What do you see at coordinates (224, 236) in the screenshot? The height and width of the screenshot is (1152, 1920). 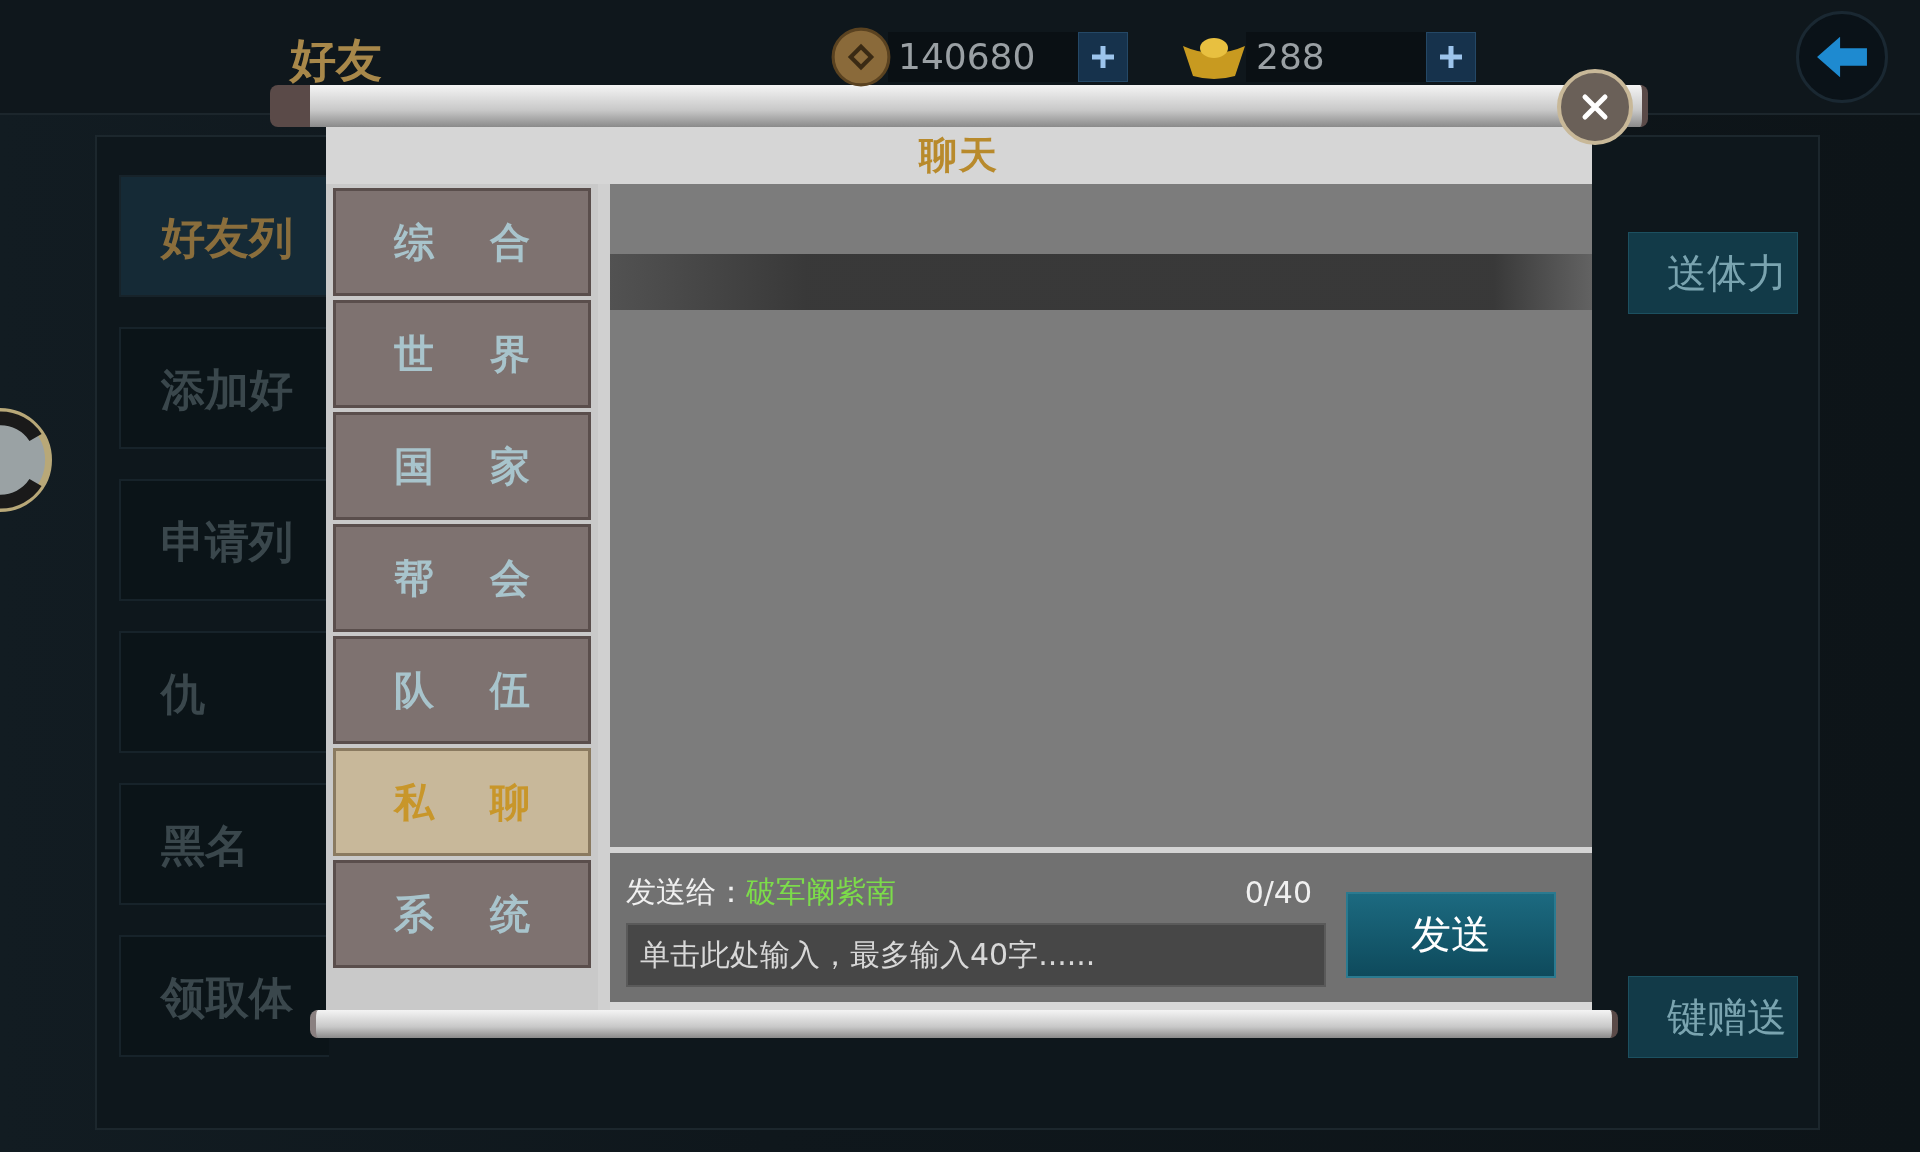 I see `friend-menu-tab: 好友列` at bounding box center [224, 236].